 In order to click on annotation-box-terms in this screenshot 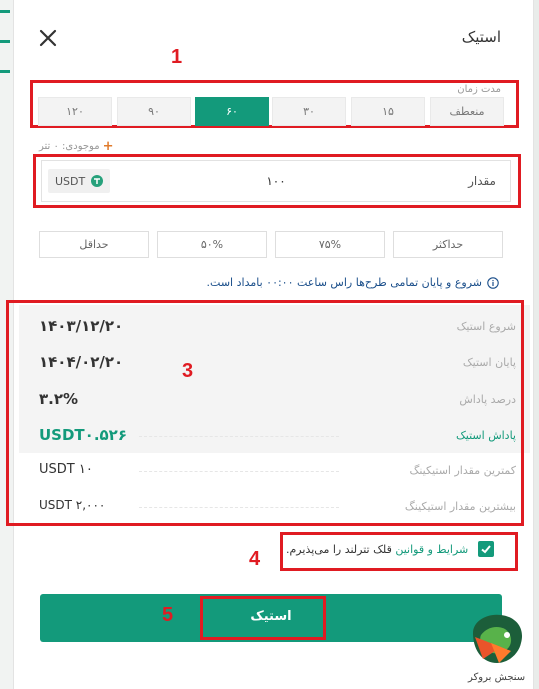, I will do `click(399, 551)`.